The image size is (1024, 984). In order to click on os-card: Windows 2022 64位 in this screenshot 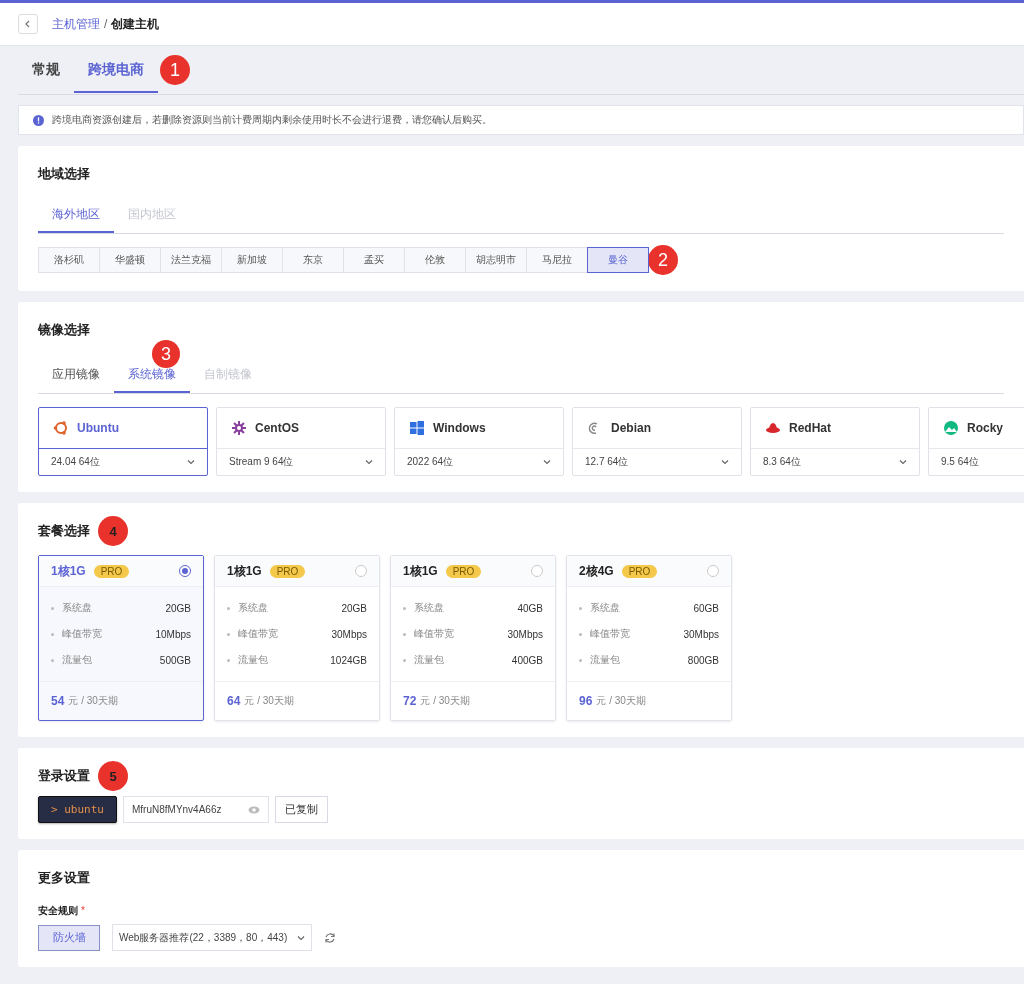, I will do `click(479, 441)`.